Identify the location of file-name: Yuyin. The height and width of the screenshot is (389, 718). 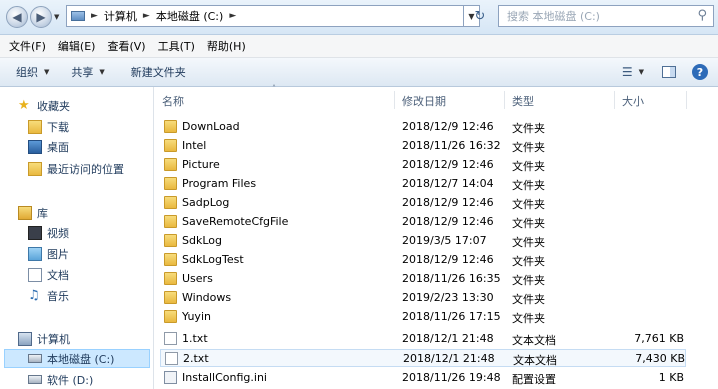
(196, 316).